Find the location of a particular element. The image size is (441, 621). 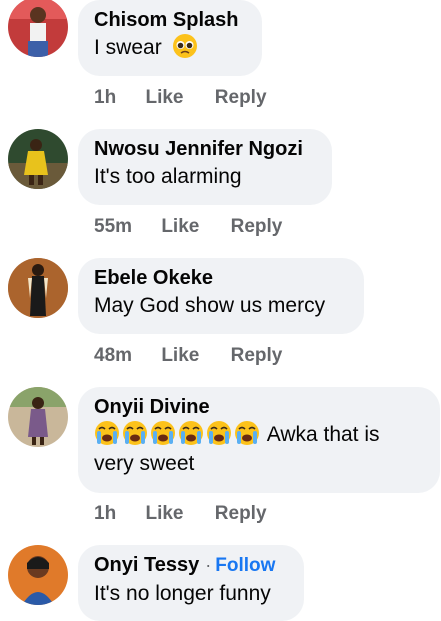

comment-bubble: Nwosu Jennifer Ngozi It's too alarming is located at coordinates (205, 167).